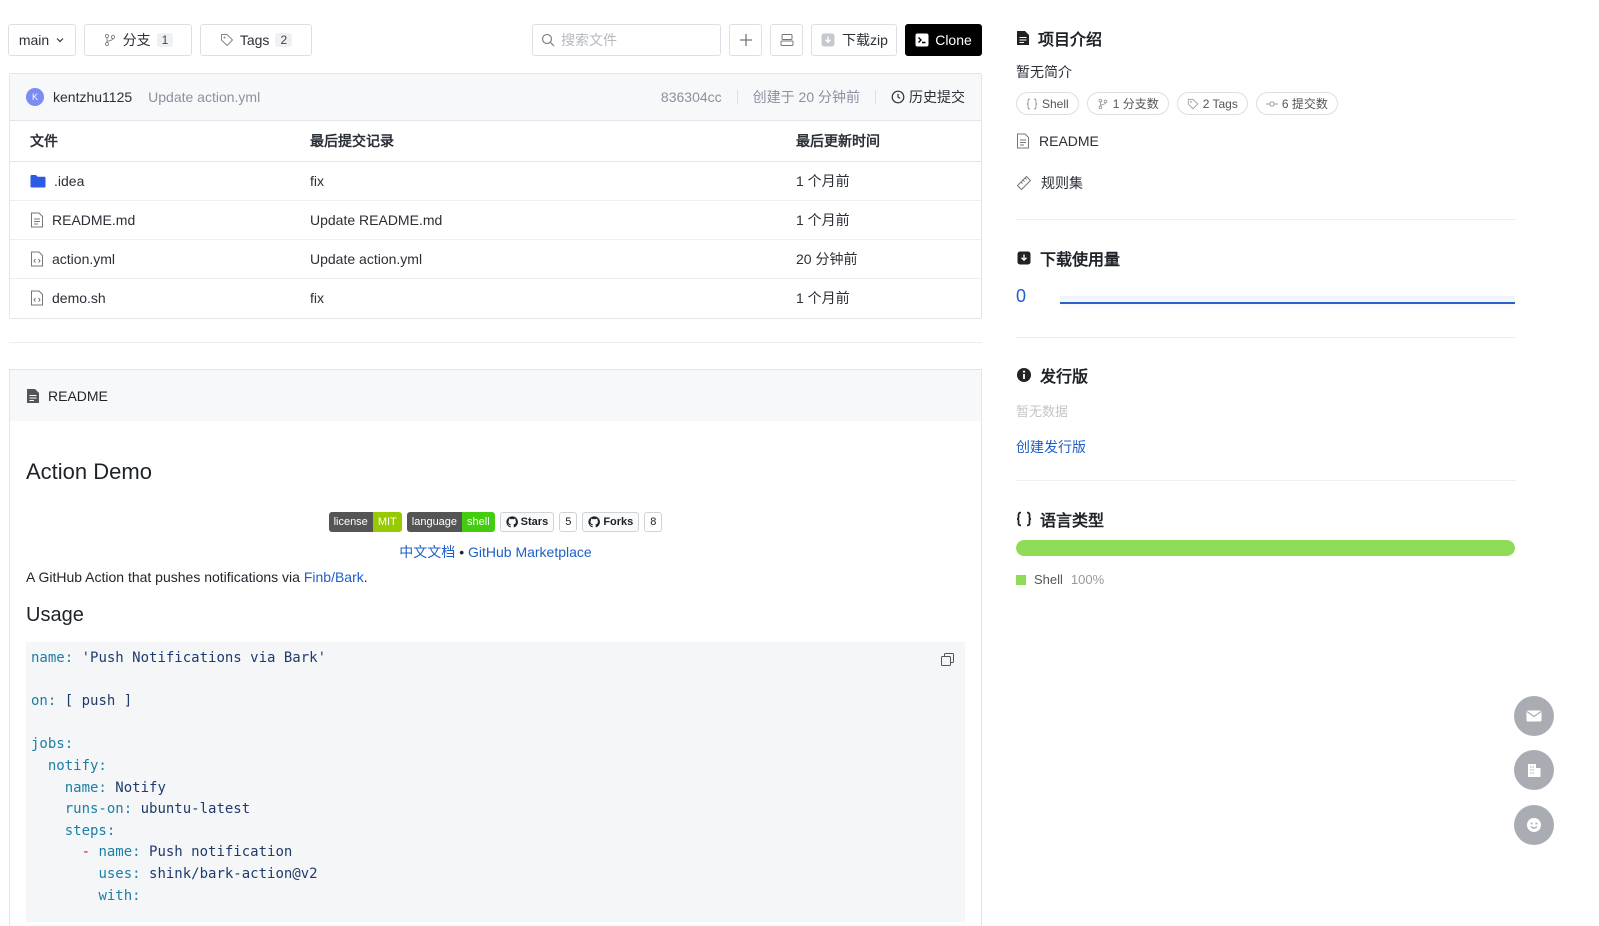 The height and width of the screenshot is (926, 1599). I want to click on stars-label: Stars, so click(534, 522).